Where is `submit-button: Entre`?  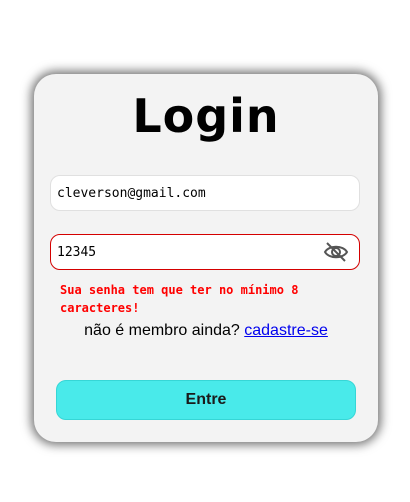
submit-button: Entre is located at coordinates (206, 400).